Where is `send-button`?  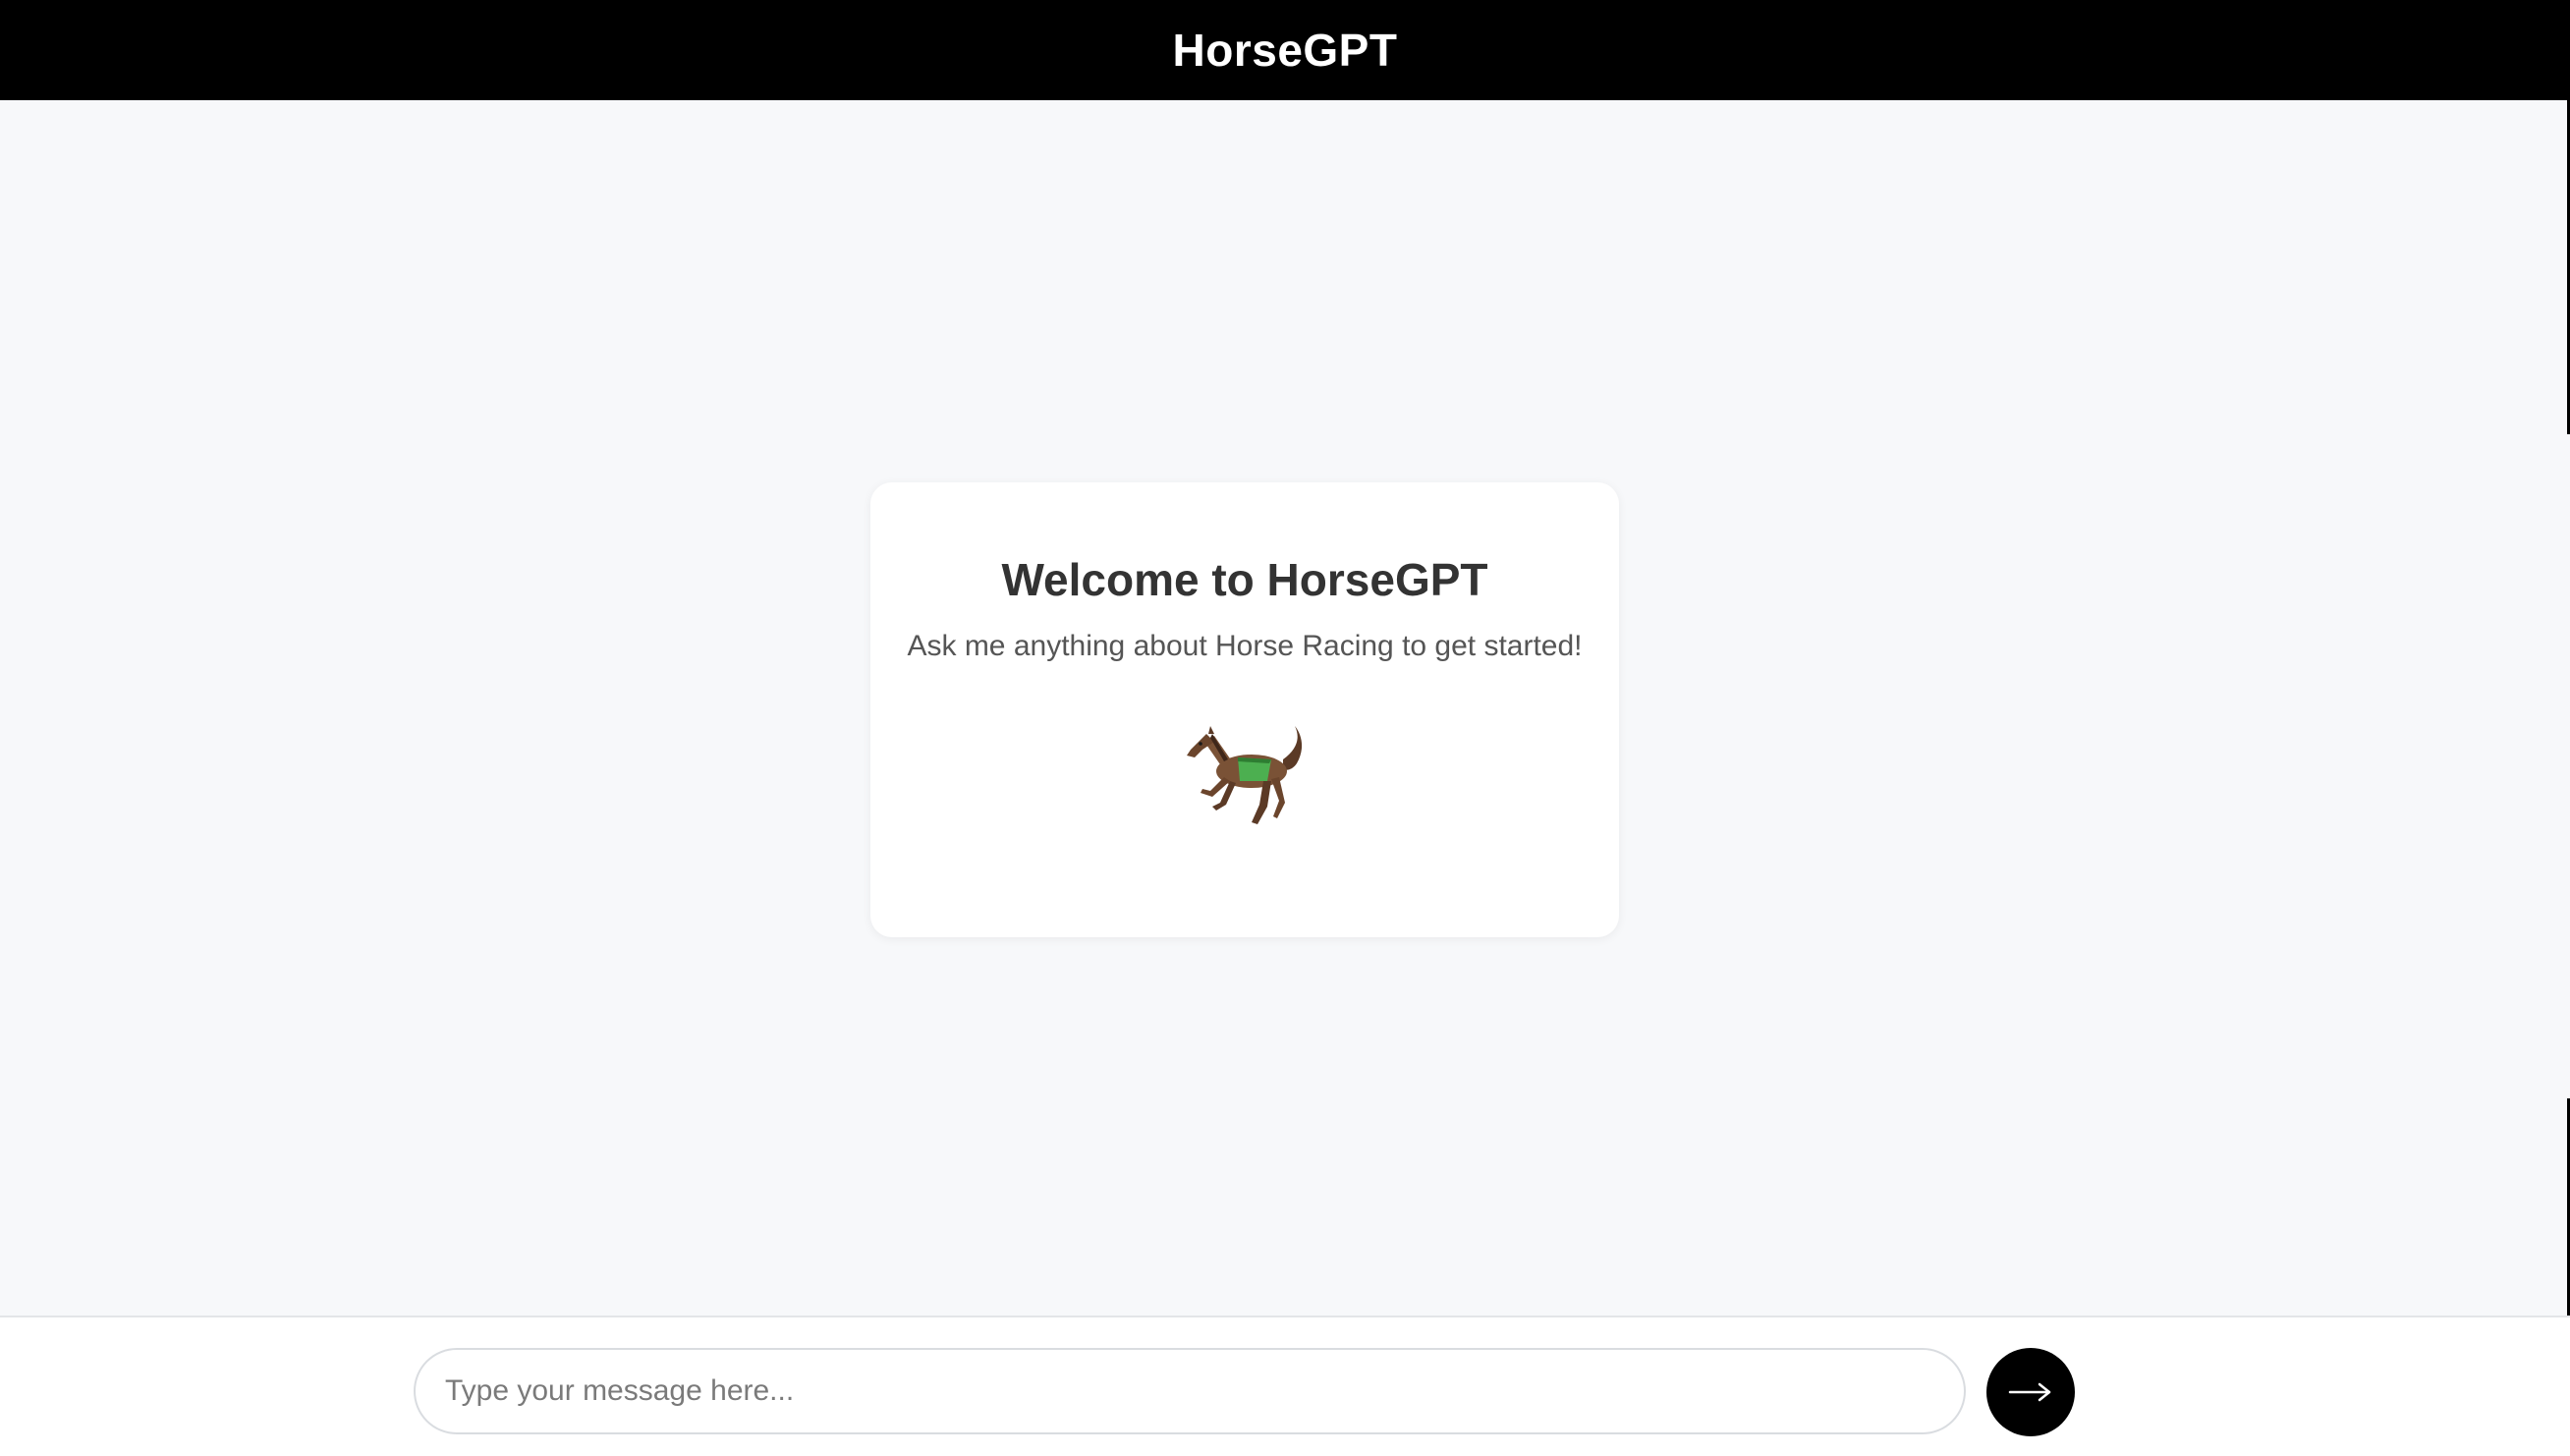
send-button is located at coordinates (2030, 1392).